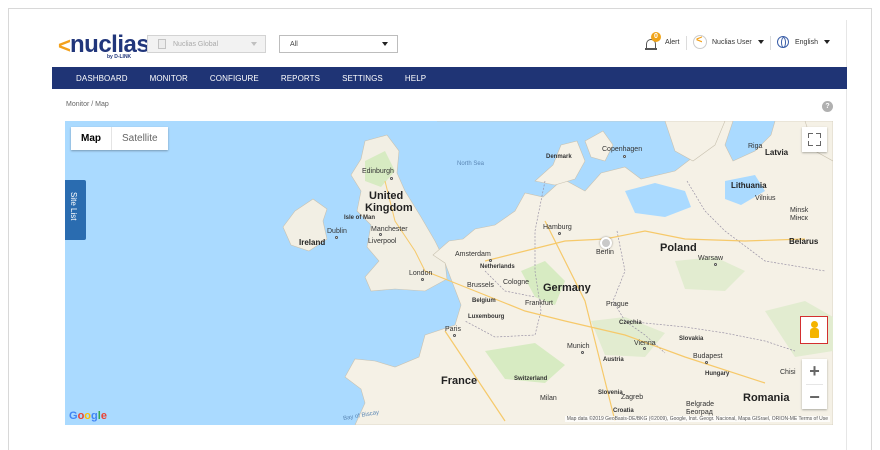 The height and width of the screenshot is (450, 880). I want to click on map-label-latvia: Latvia, so click(777, 152).